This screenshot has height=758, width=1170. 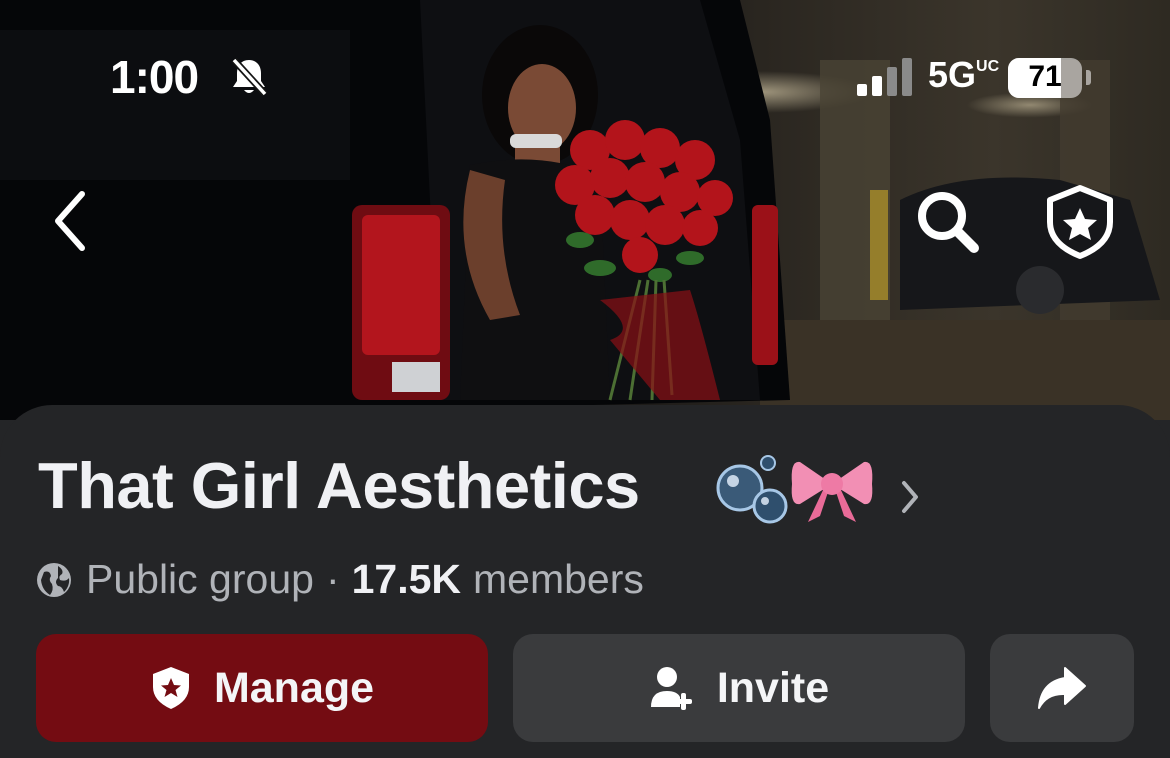 I want to click on network-indicator: 5GUC, so click(x=964, y=74).